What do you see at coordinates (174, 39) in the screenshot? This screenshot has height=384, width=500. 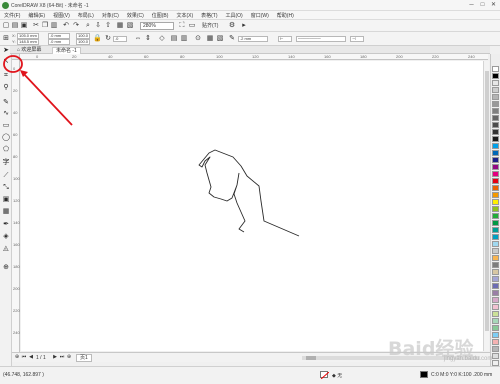 I see `wrap-text-icon: ▤` at bounding box center [174, 39].